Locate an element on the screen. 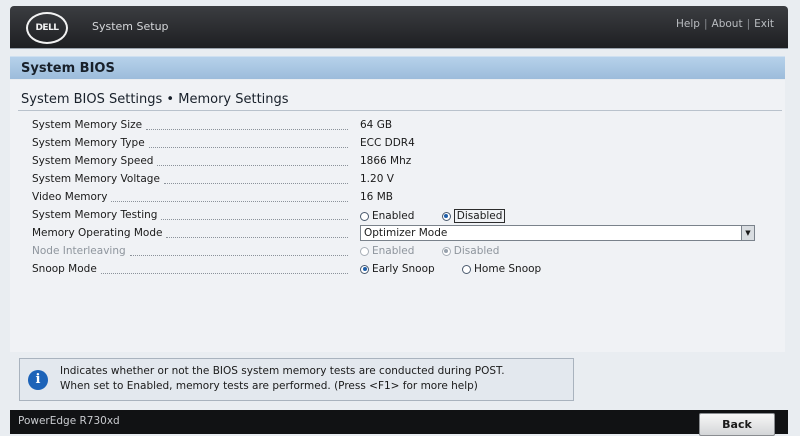  setting-value: ECC DDR4 is located at coordinates (387, 143).